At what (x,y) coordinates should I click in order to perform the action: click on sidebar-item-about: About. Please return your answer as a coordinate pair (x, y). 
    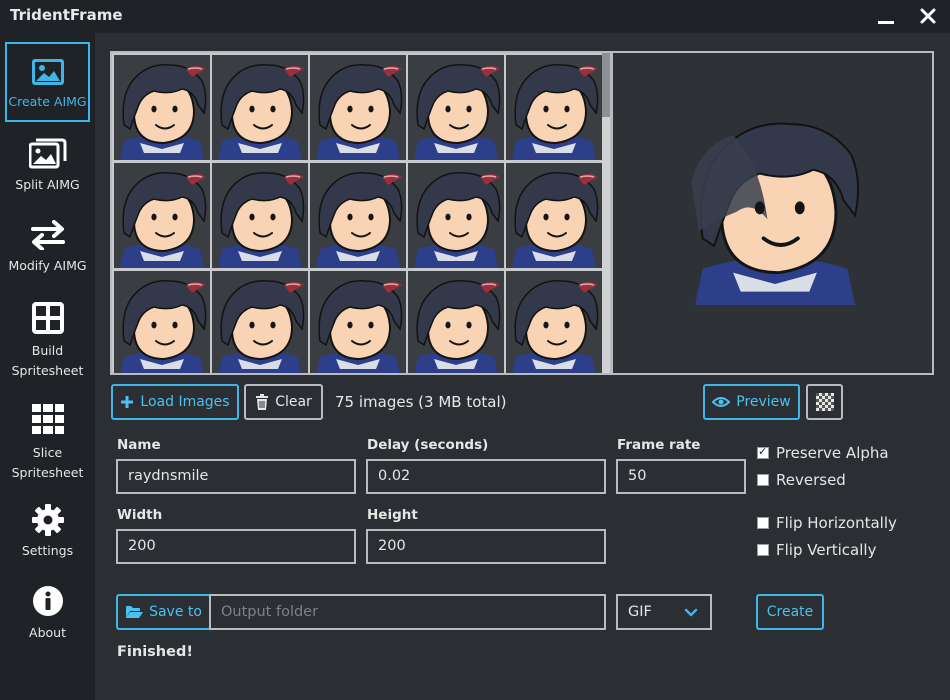
    Looking at the image, I should click on (47, 615).